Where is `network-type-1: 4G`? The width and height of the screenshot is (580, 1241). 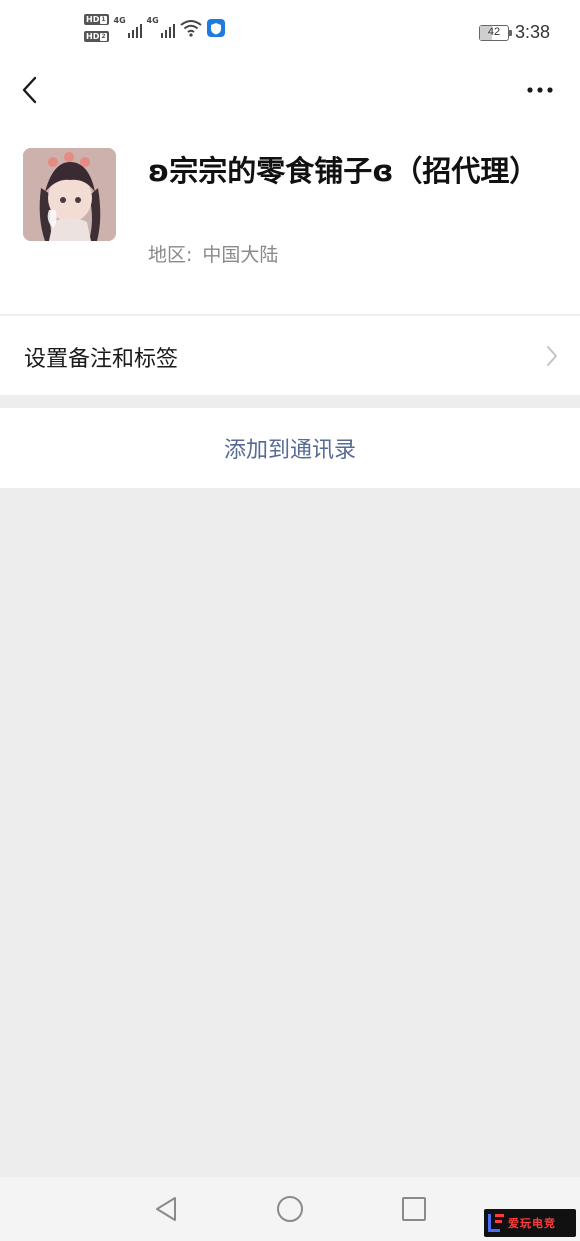 network-type-1: 4G is located at coordinates (119, 20).